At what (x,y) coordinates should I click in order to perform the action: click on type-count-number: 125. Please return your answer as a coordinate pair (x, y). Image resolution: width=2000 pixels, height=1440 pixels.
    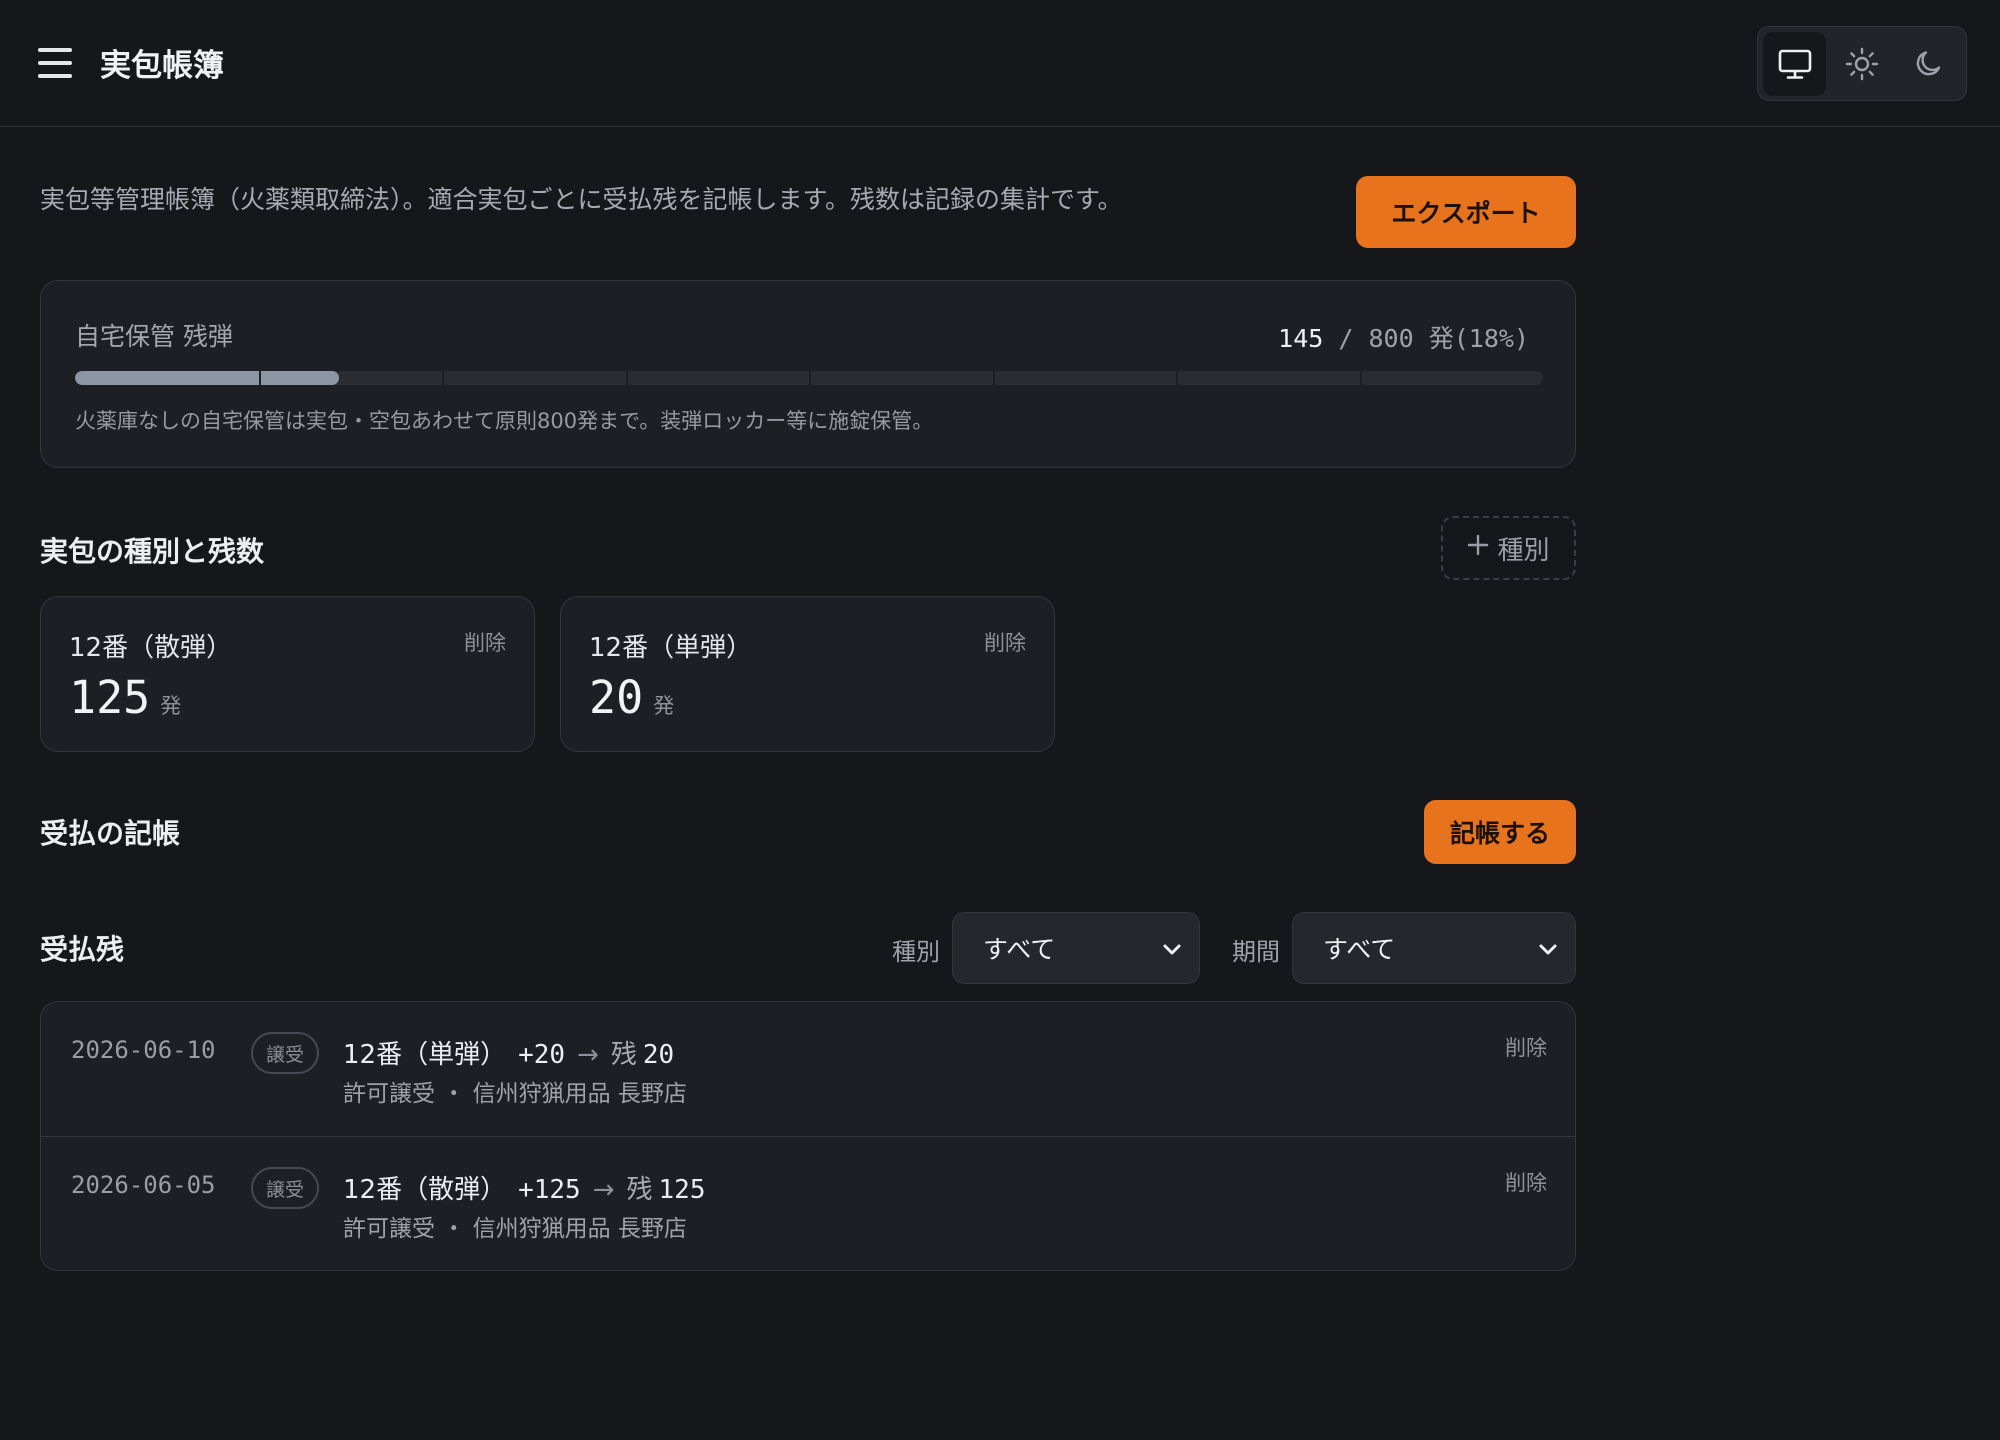
    Looking at the image, I should click on (110, 697).